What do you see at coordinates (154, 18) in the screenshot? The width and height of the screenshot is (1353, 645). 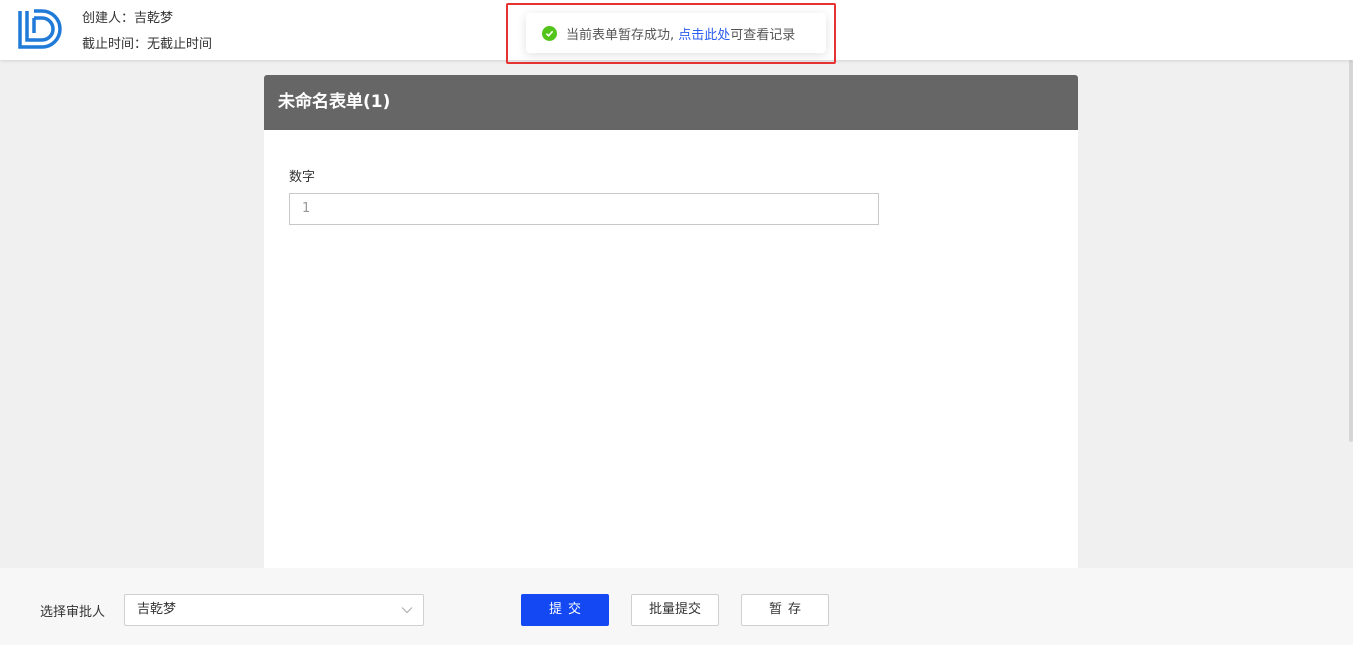 I see `creator-name: 吉乾梦` at bounding box center [154, 18].